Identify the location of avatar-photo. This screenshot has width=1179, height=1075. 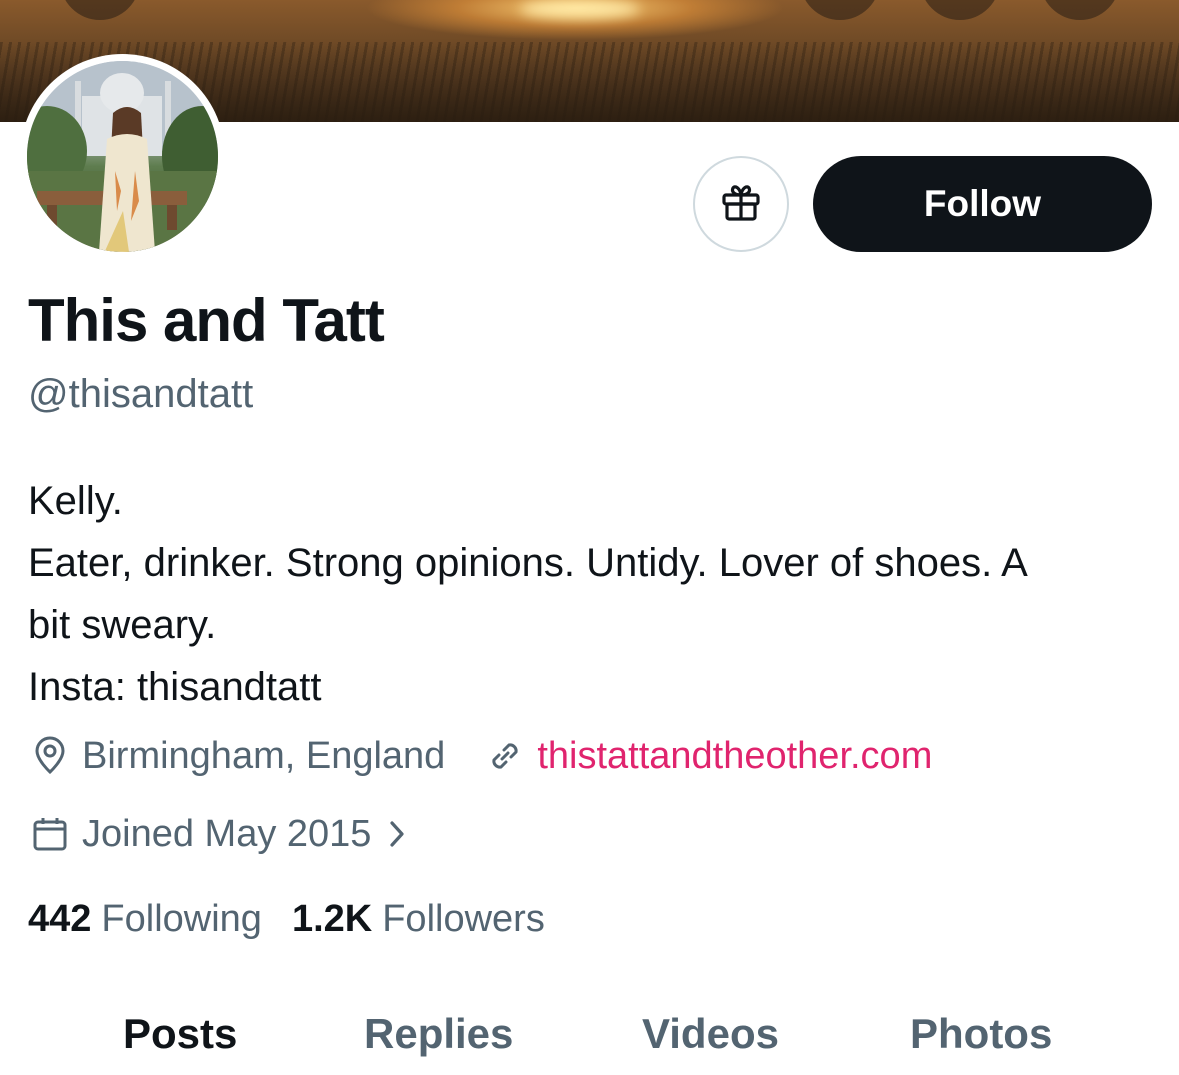
(122, 156).